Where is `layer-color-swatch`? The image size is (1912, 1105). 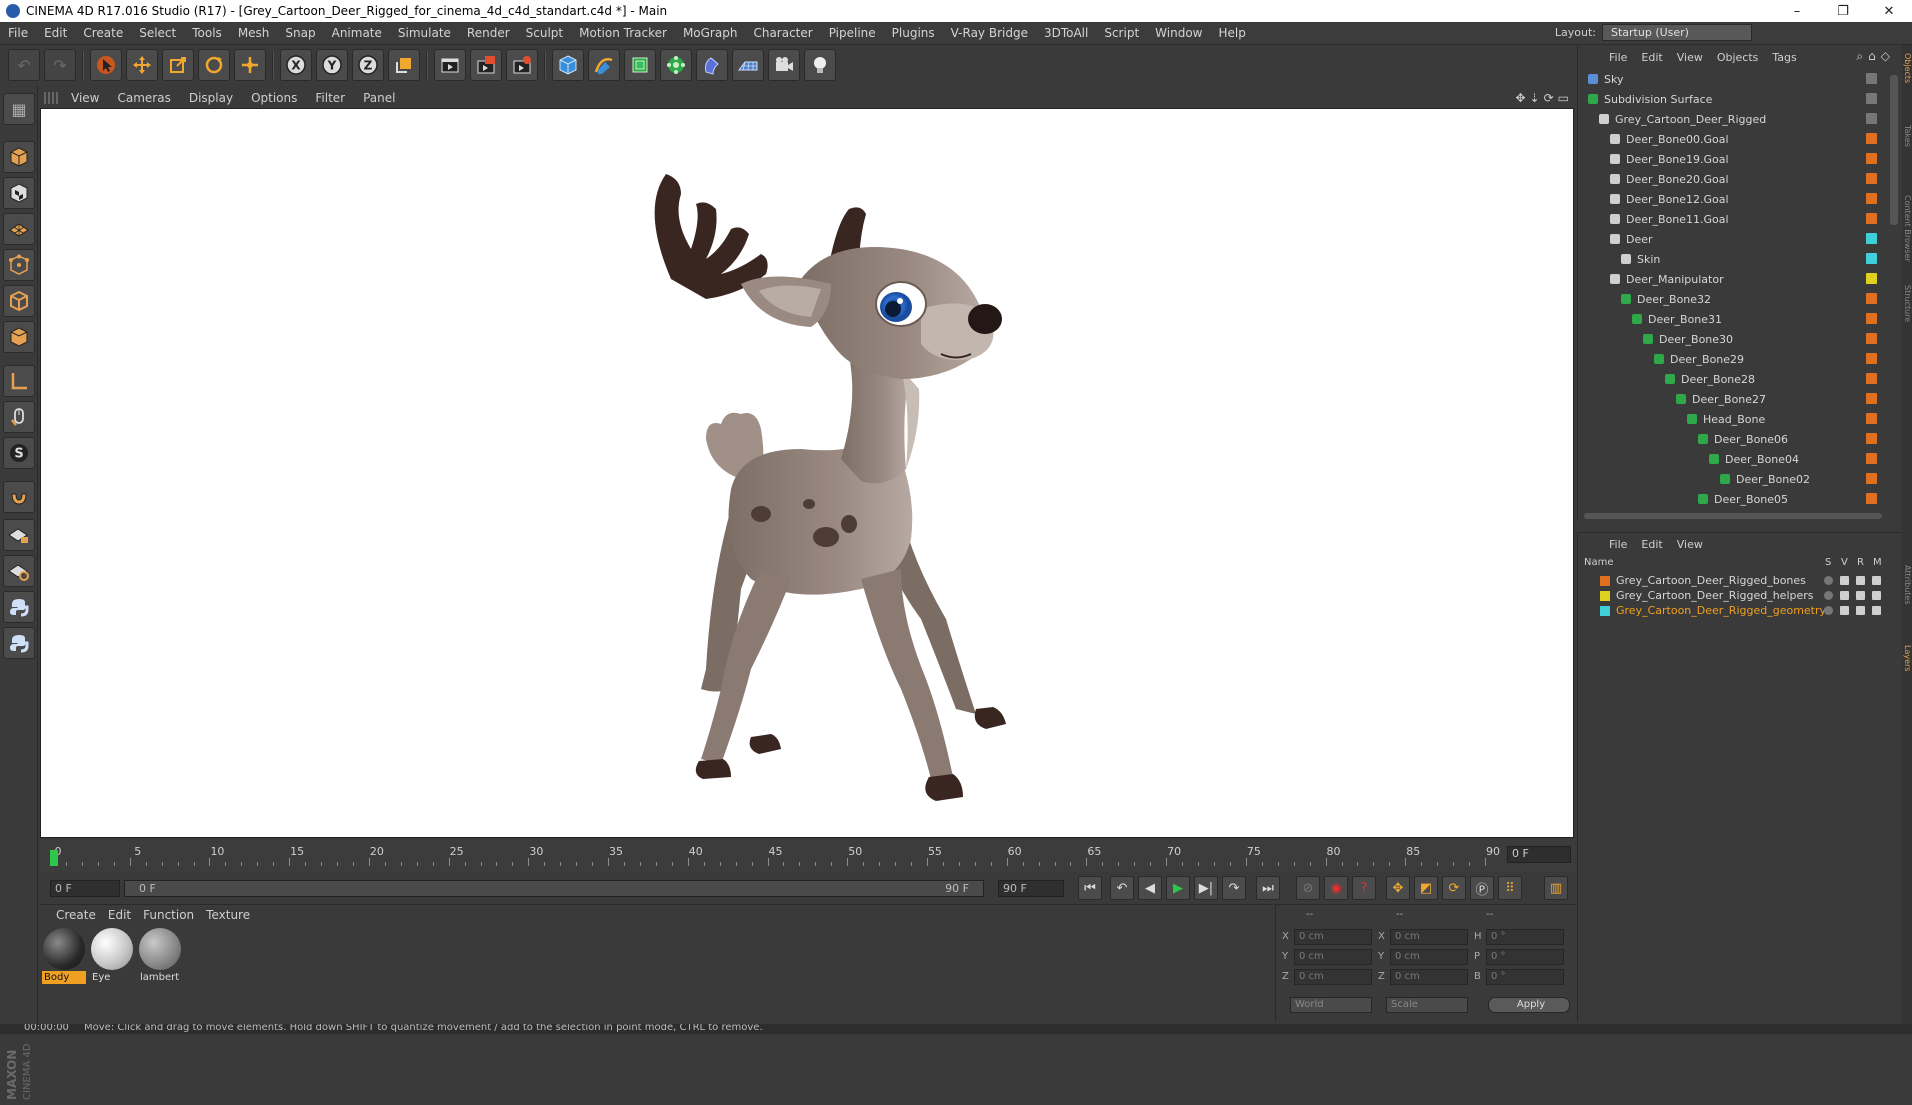
layer-color-swatch is located at coordinates (1605, 580).